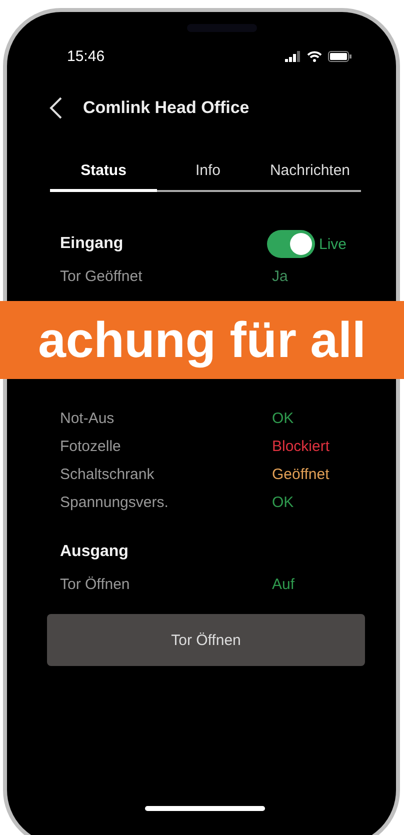  What do you see at coordinates (280, 276) in the screenshot?
I see `status-value: Ja` at bounding box center [280, 276].